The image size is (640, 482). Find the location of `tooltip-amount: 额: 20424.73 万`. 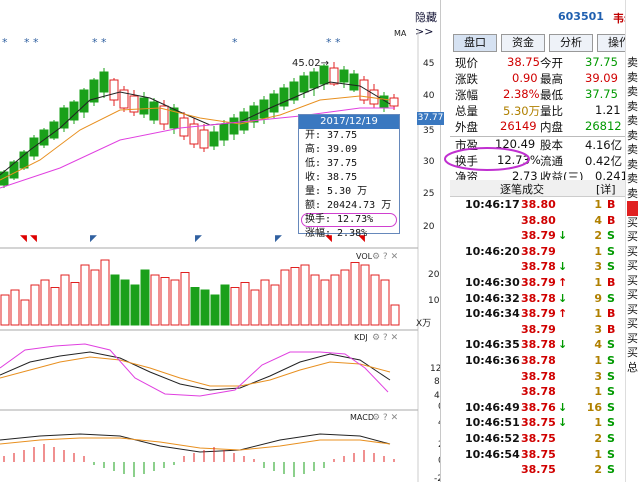

tooltip-amount: 额: 20424.73 万 is located at coordinates (348, 205).